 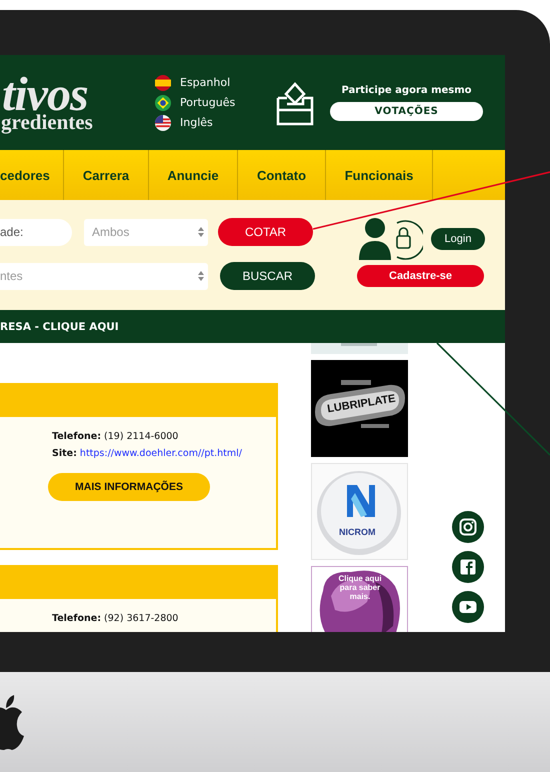 I want to click on quantity-field: ade:, so click(x=36, y=232).